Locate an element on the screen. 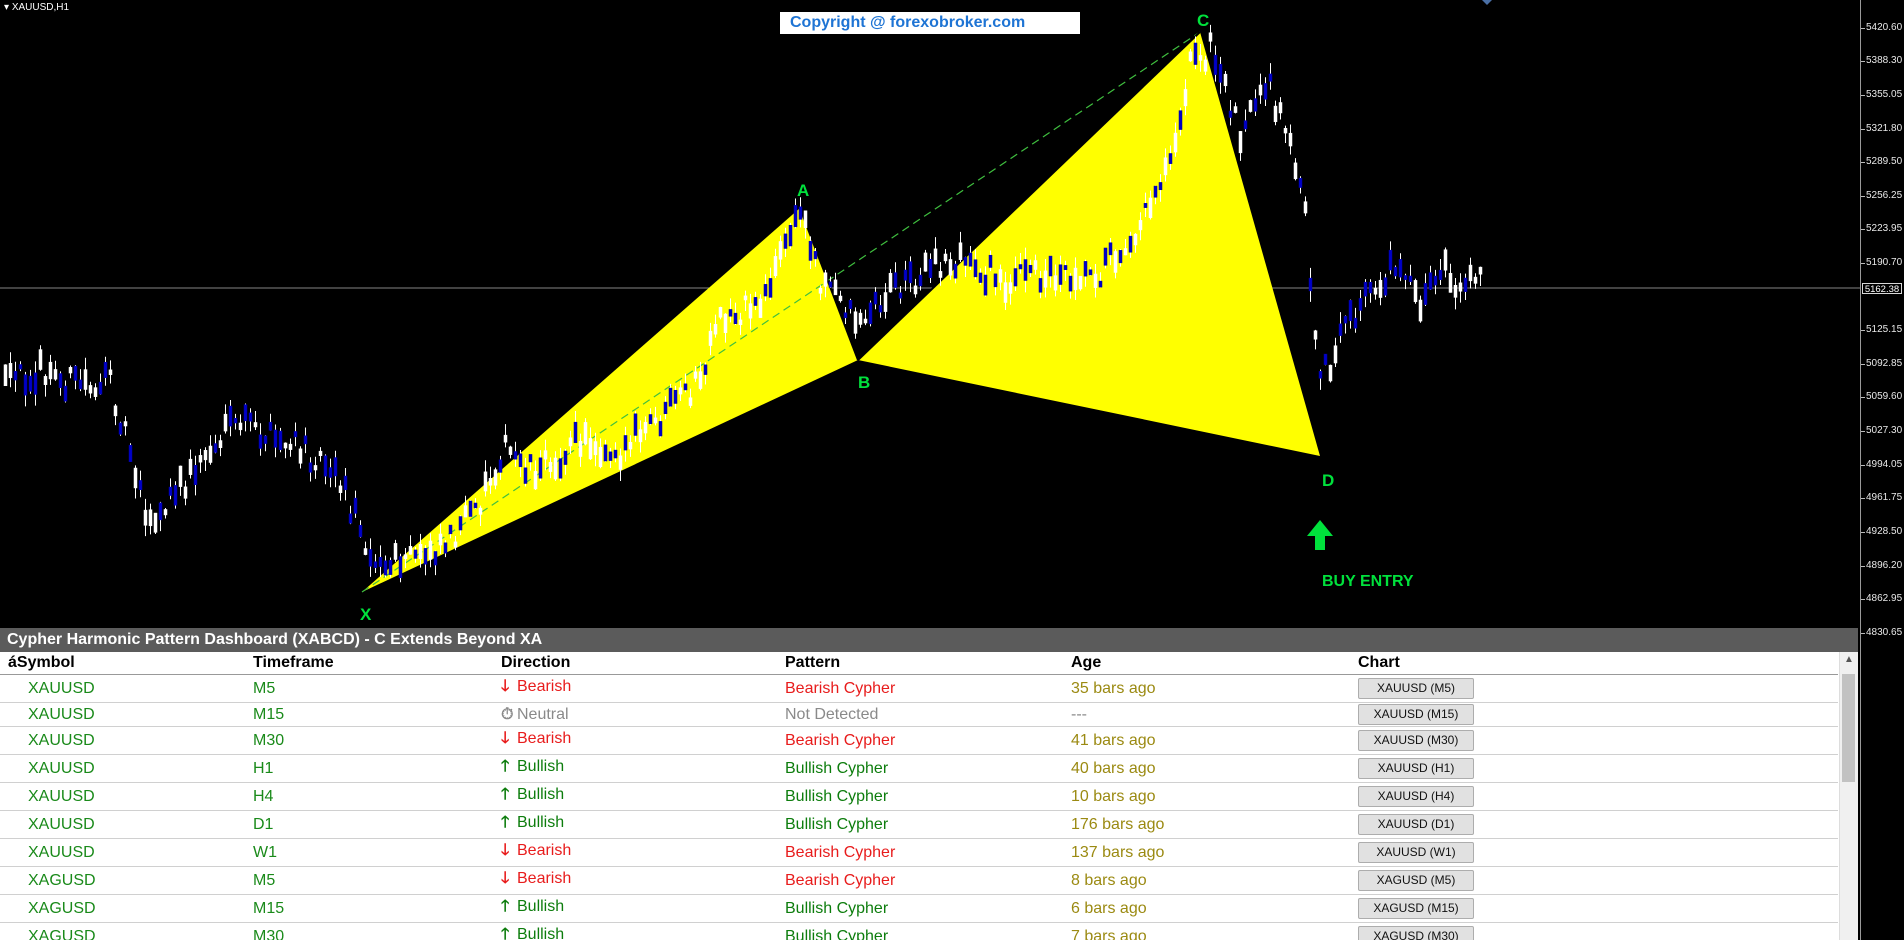 The width and height of the screenshot is (1904, 940). open-chart-button: XAUUSD (M5) is located at coordinates (1416, 688).